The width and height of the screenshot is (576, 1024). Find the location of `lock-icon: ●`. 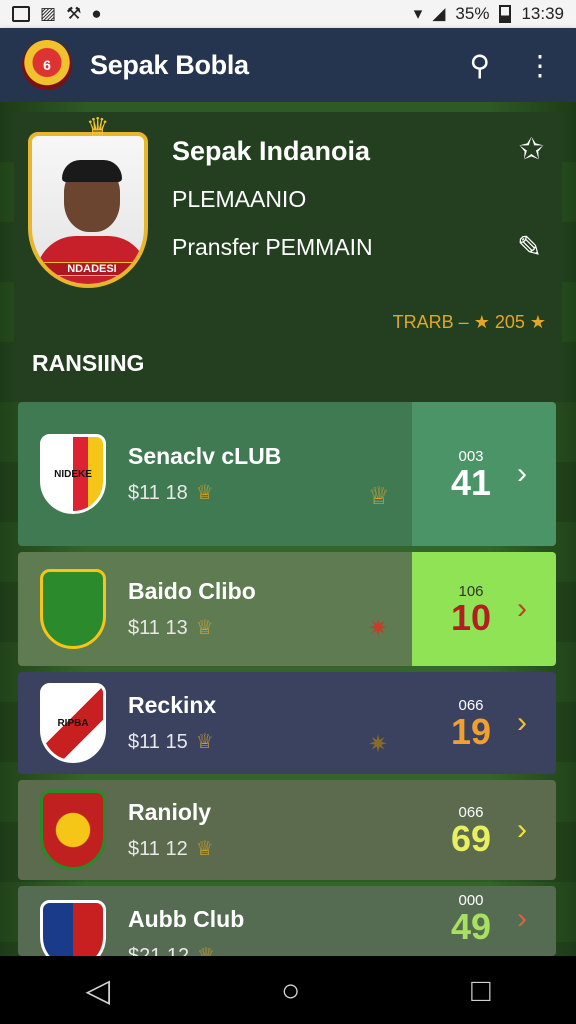

lock-icon: ● is located at coordinates (96, 13).